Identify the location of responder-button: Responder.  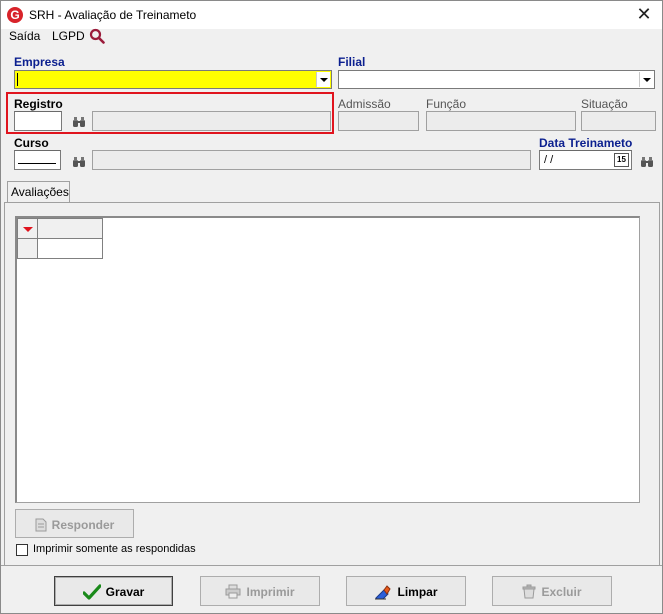
(74, 523).